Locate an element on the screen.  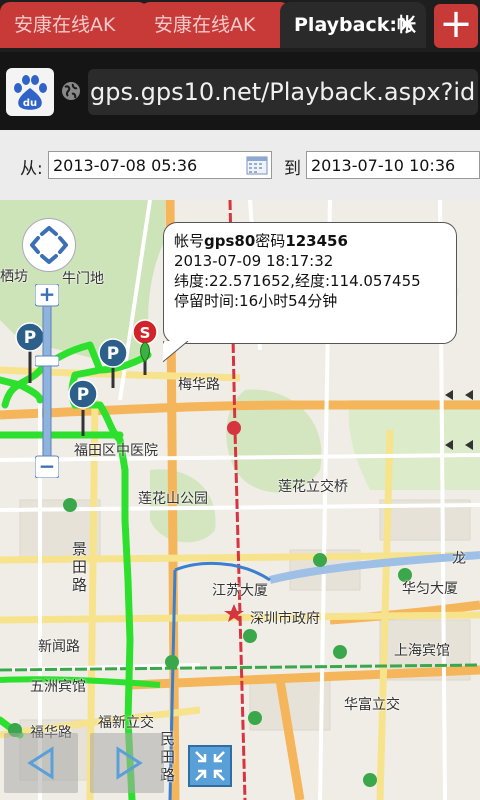
globe-icon is located at coordinates (71, 91).